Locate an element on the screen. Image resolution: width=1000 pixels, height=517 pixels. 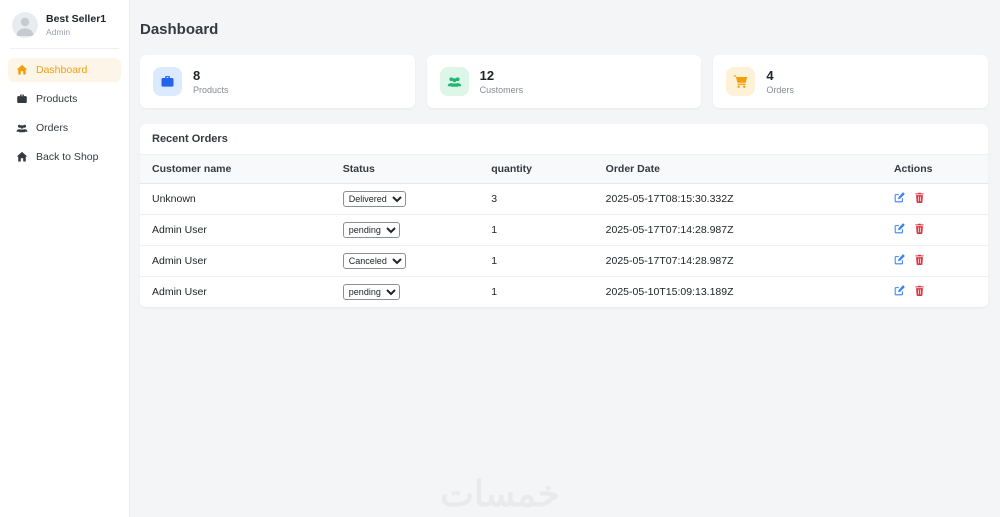
stat-card-orders: 4 Orders is located at coordinates (851, 81).